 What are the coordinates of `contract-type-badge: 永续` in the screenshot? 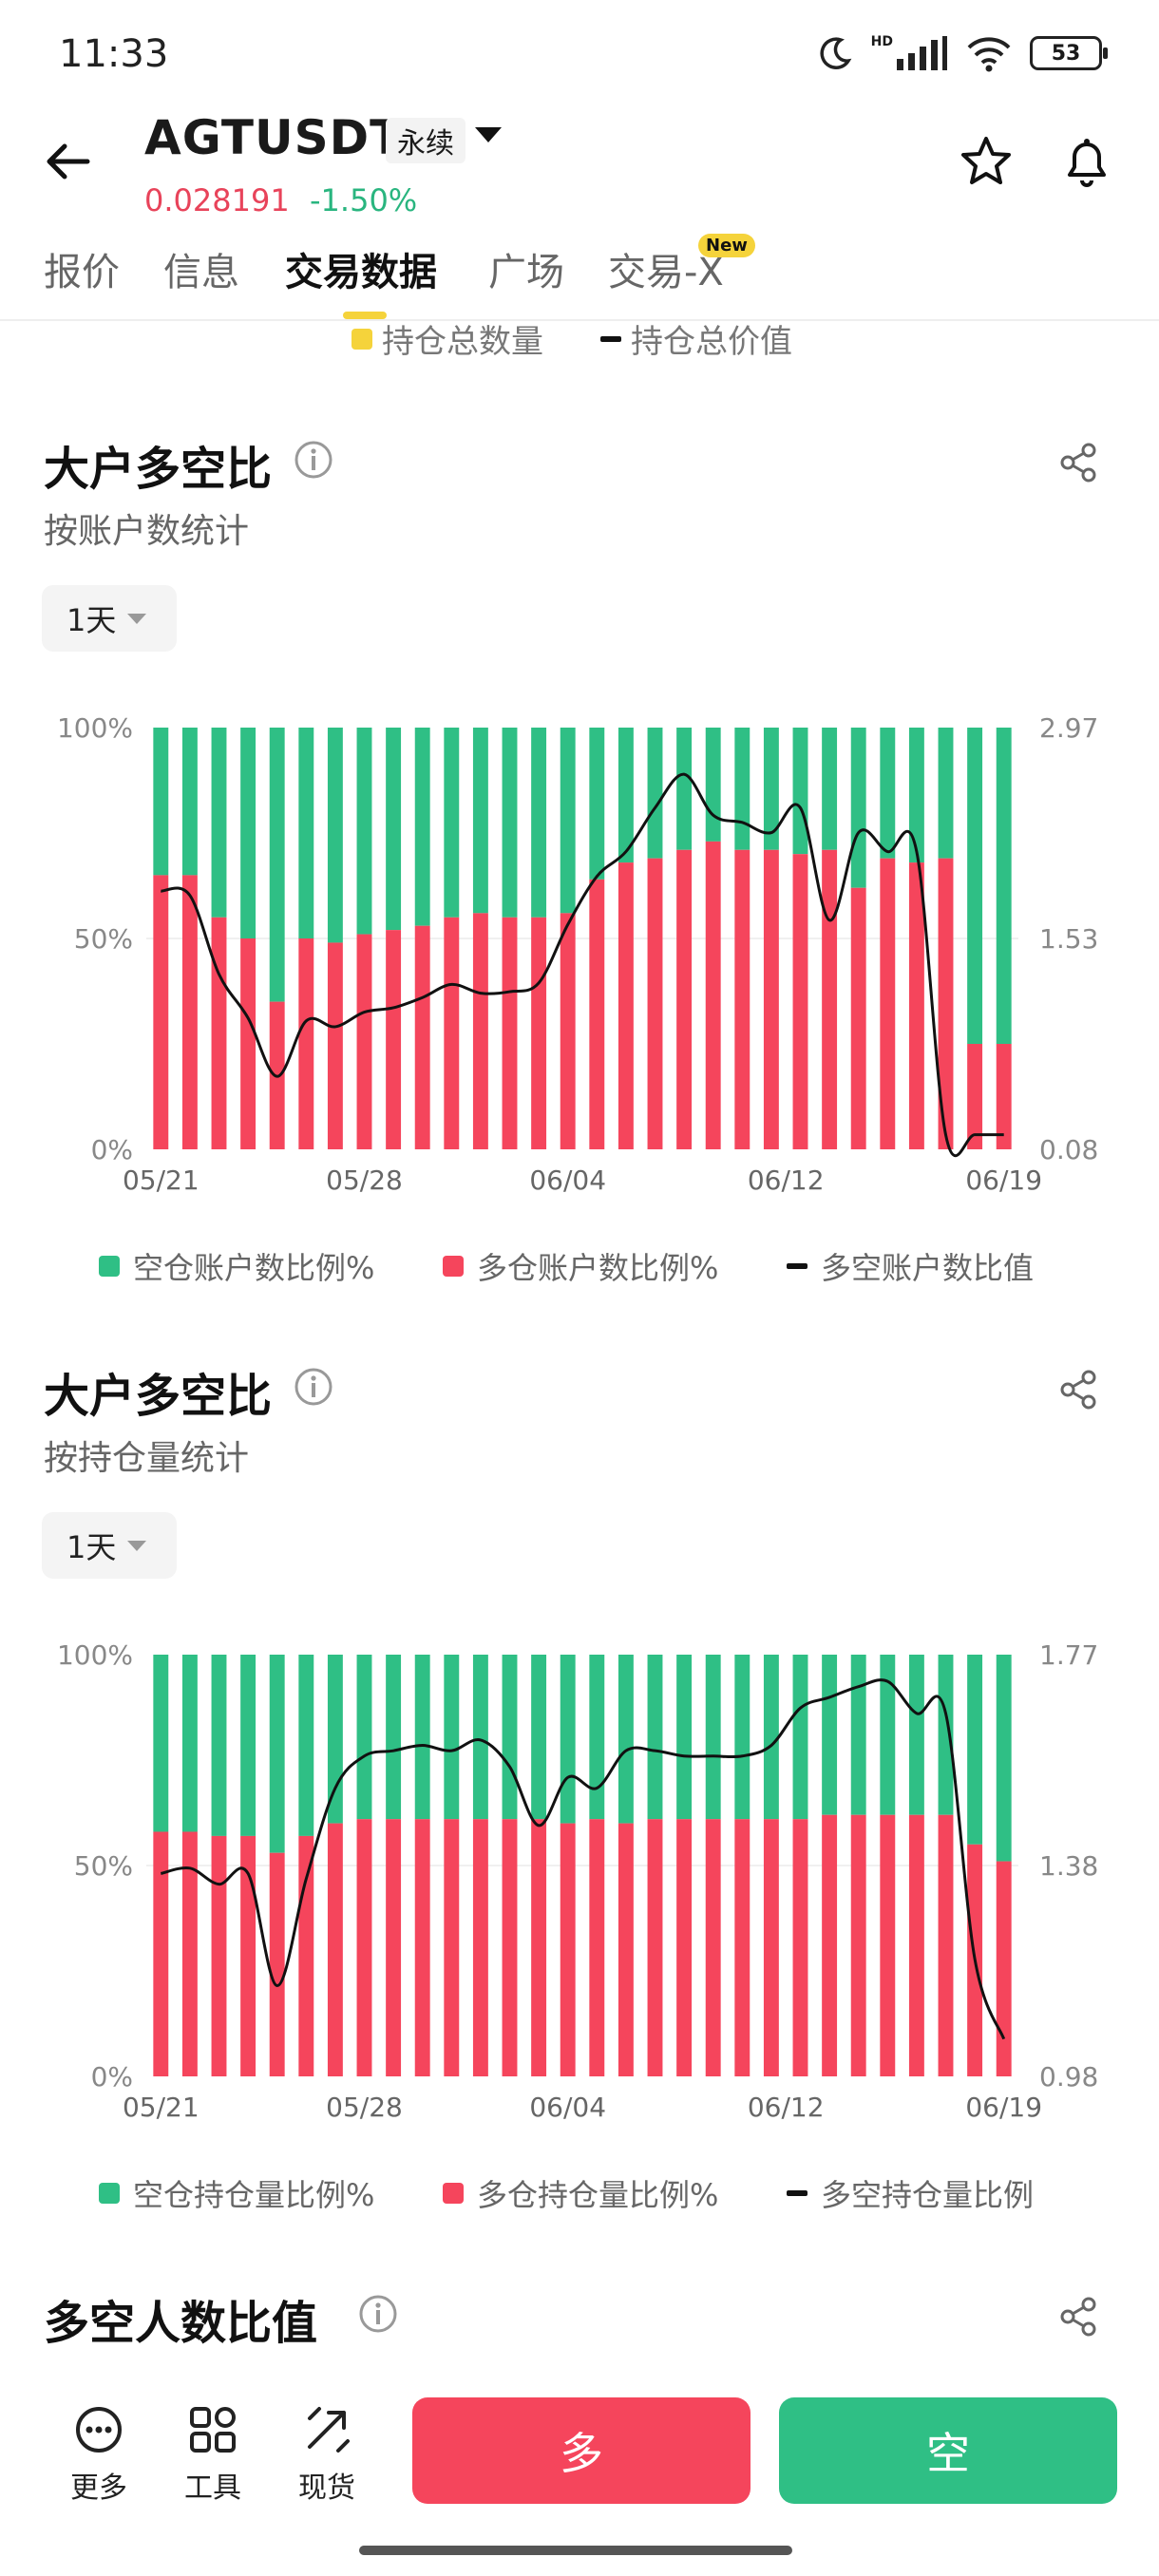 It's located at (426, 140).